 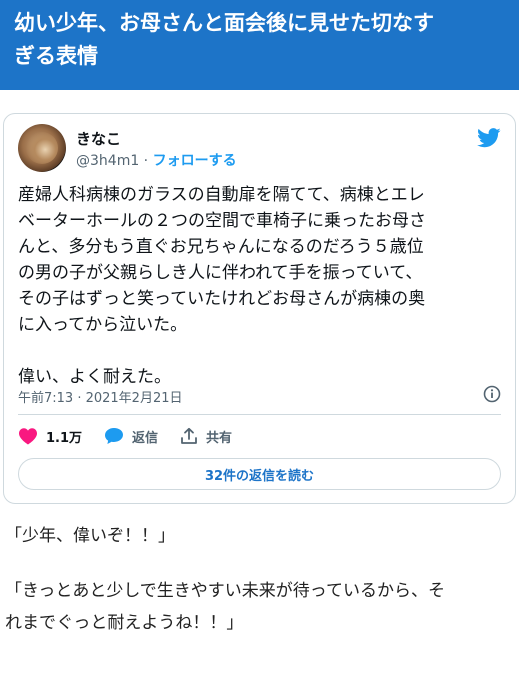 I want to click on avatar, so click(x=42, y=148).